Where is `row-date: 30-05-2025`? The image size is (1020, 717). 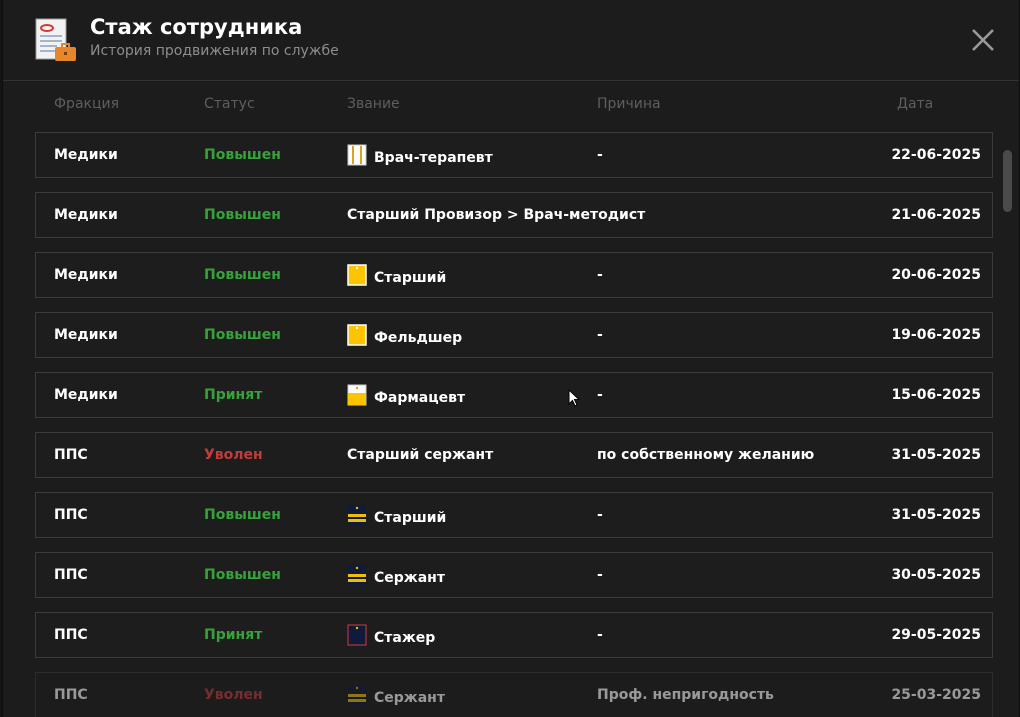
row-date: 30-05-2025 is located at coordinates (936, 575).